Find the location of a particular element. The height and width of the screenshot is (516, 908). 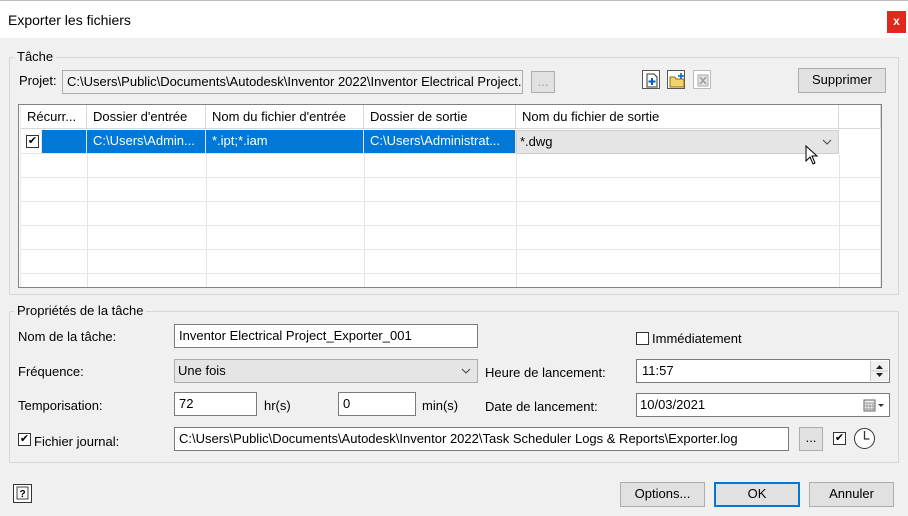

clock-icon is located at coordinates (864, 438).